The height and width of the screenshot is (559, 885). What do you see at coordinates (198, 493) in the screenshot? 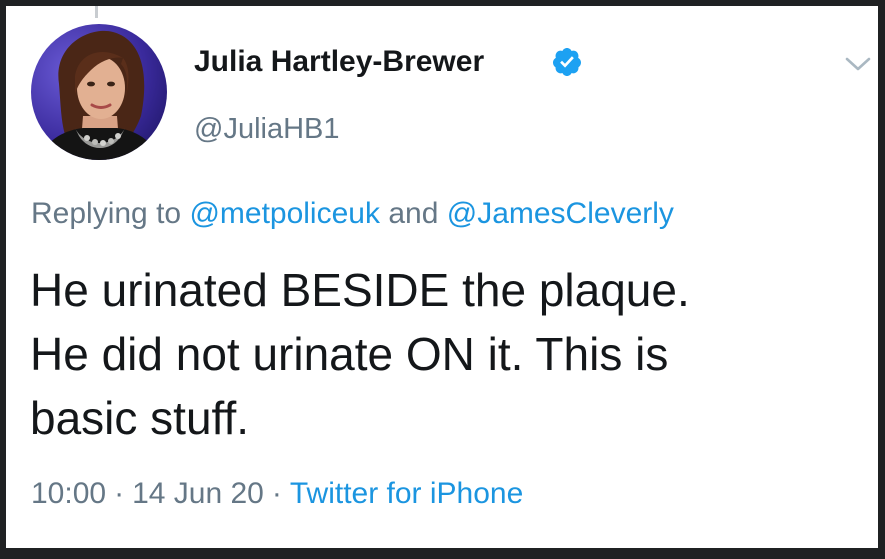
I see `tweet-date: 14 Jun 20` at bounding box center [198, 493].